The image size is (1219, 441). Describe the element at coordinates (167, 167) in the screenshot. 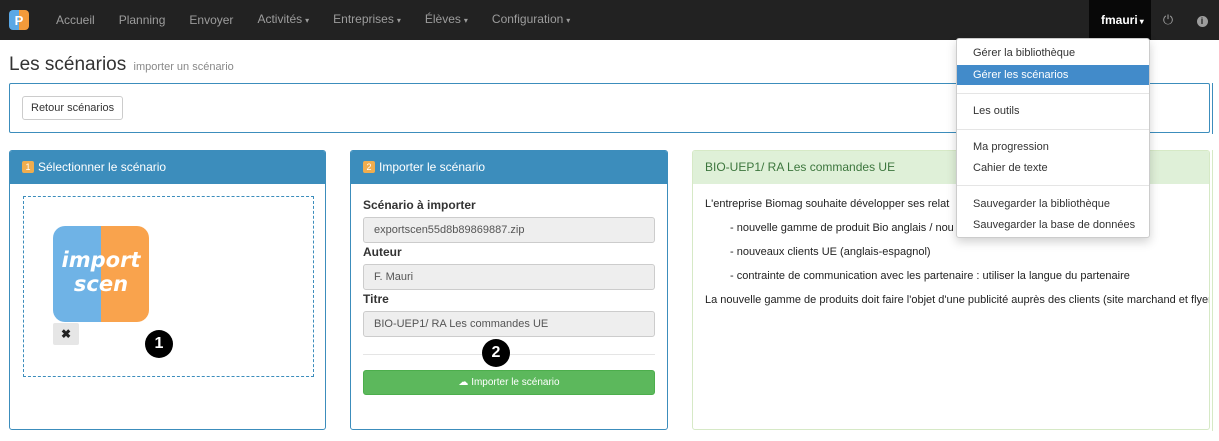

I see `panel-heading: 1 Sélectionner le scénario` at that location.